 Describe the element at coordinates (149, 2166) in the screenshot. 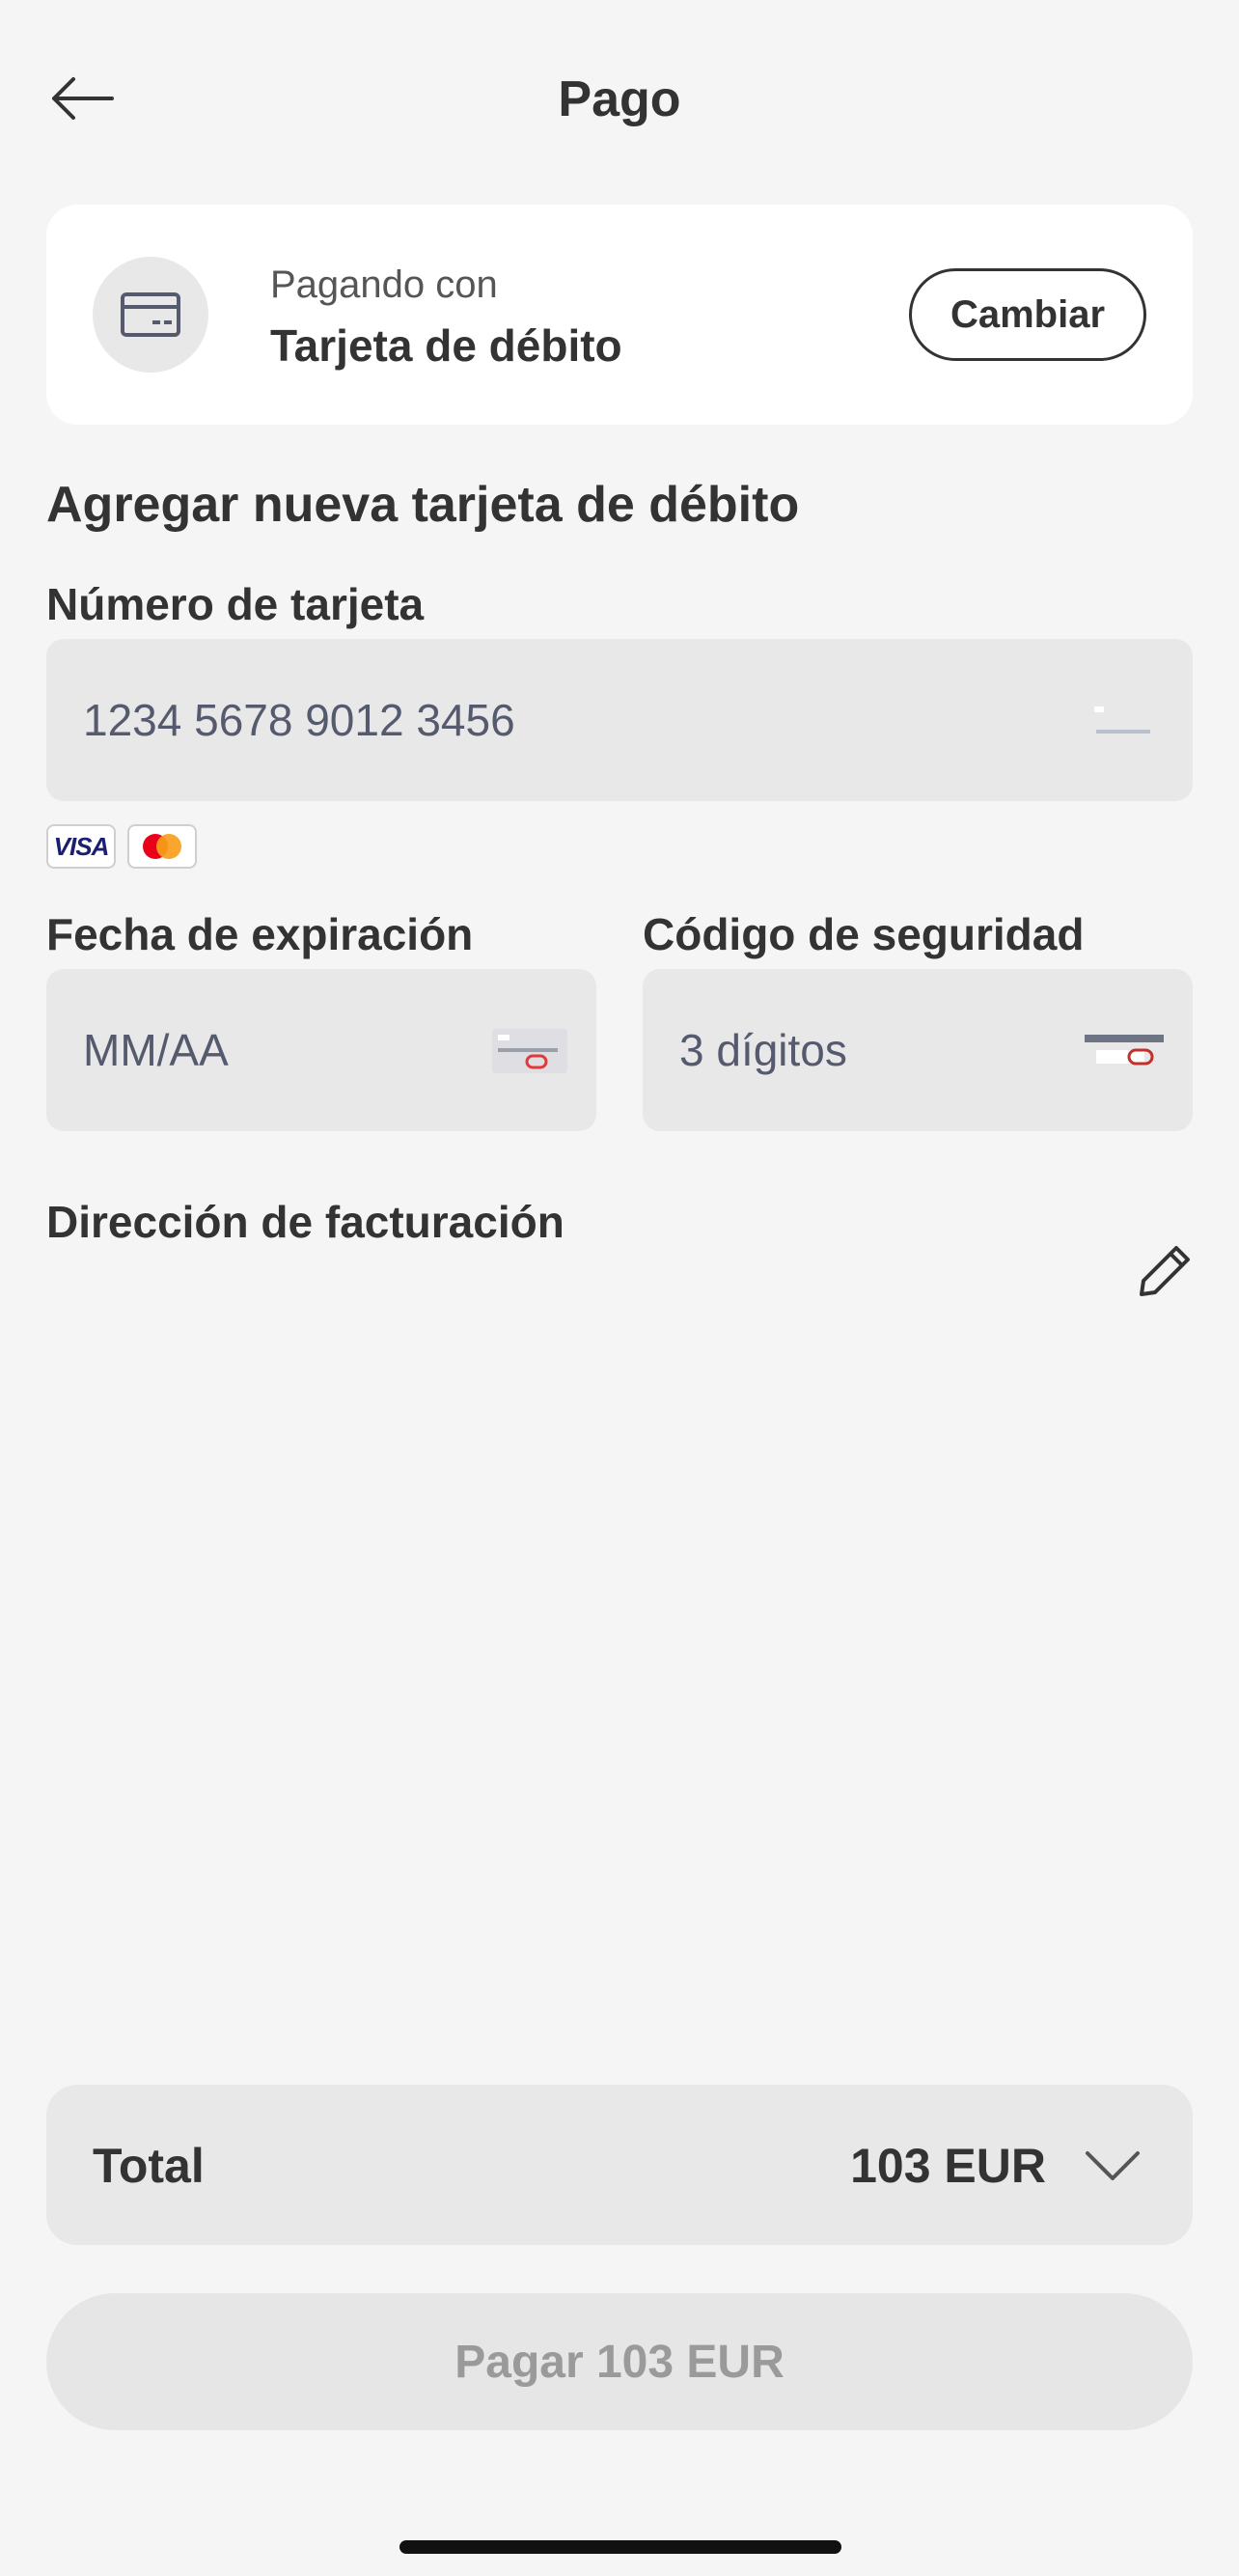

I see `total-label: Total` at that location.